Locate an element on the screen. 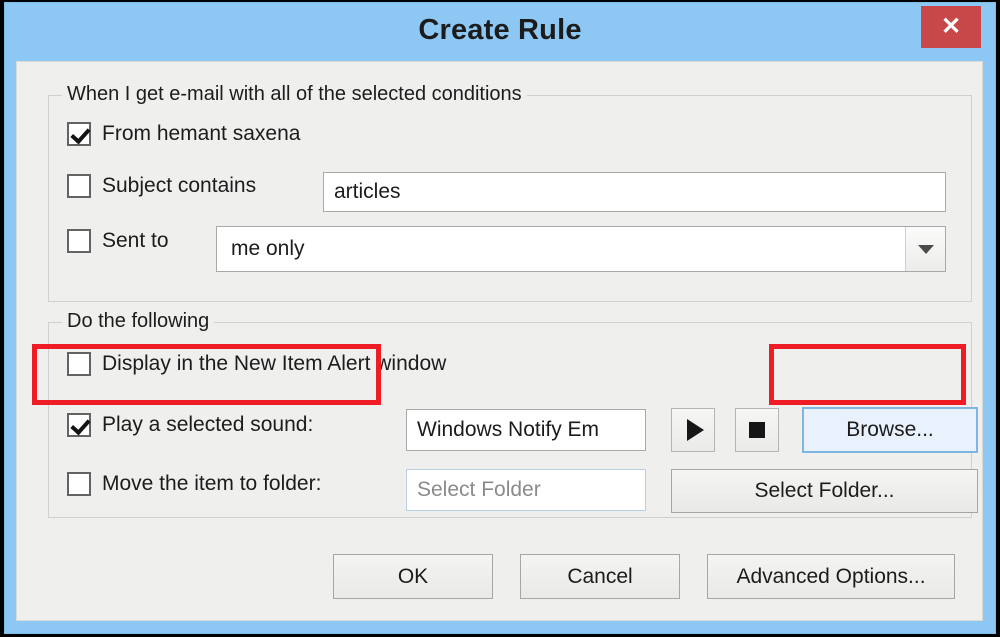  checkbox-subject-contains-label: Subject contains is located at coordinates (179, 185).